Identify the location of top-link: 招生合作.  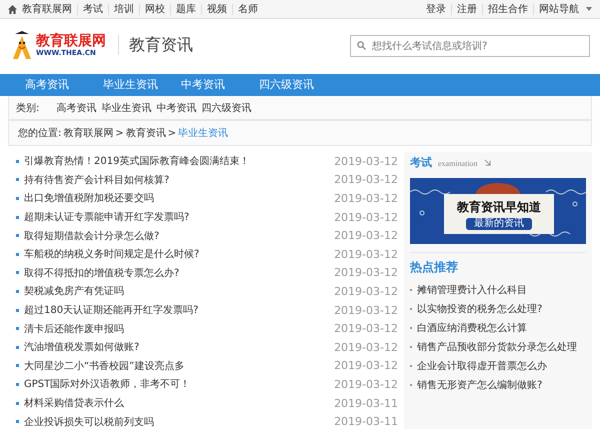
(507, 9).